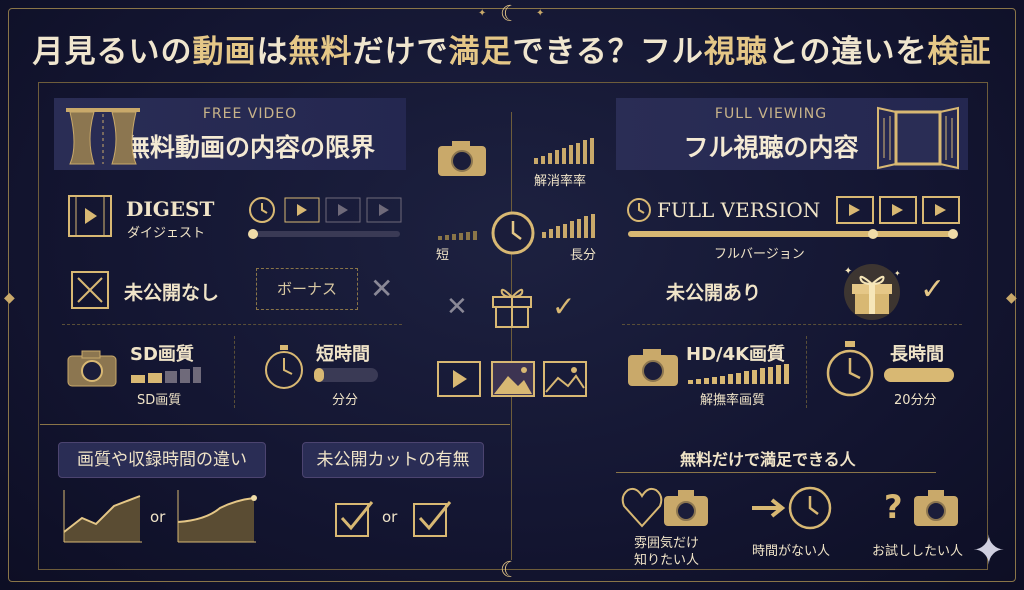 Image resolution: width=1024 pixels, height=590 pixels. What do you see at coordinates (792, 234) in the screenshot?
I see `full-progress-fill` at bounding box center [792, 234].